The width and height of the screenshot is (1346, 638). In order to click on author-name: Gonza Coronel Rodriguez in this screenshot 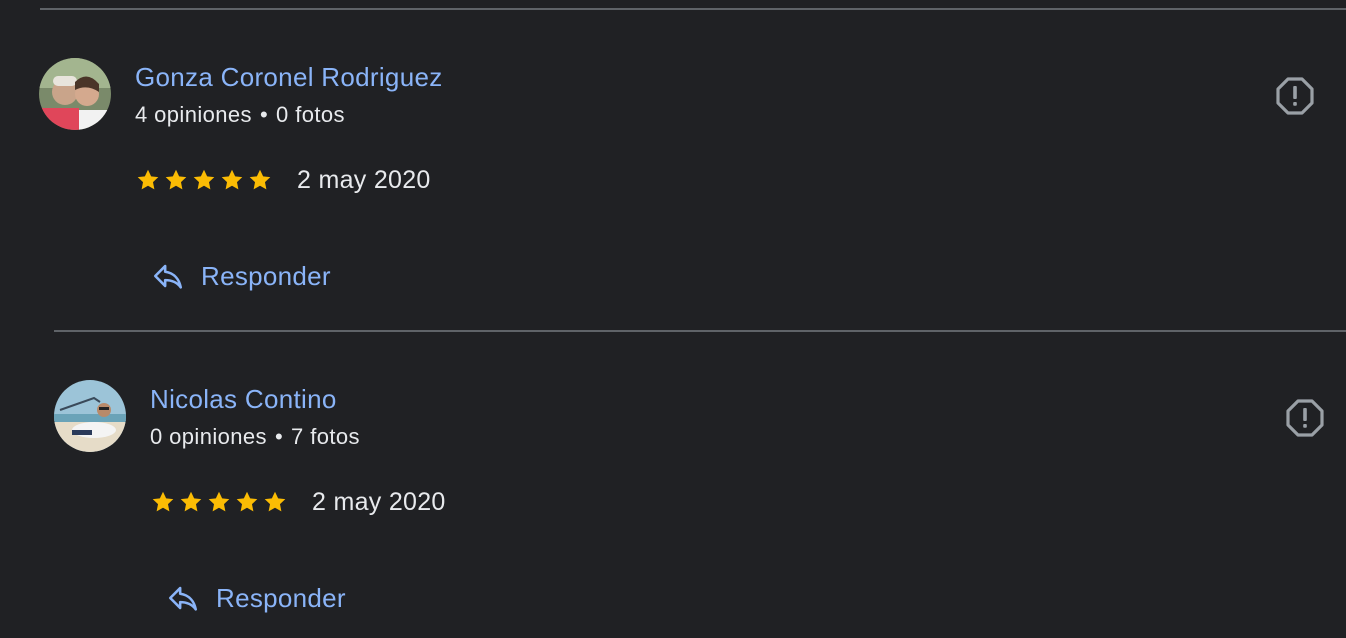, I will do `click(289, 77)`.